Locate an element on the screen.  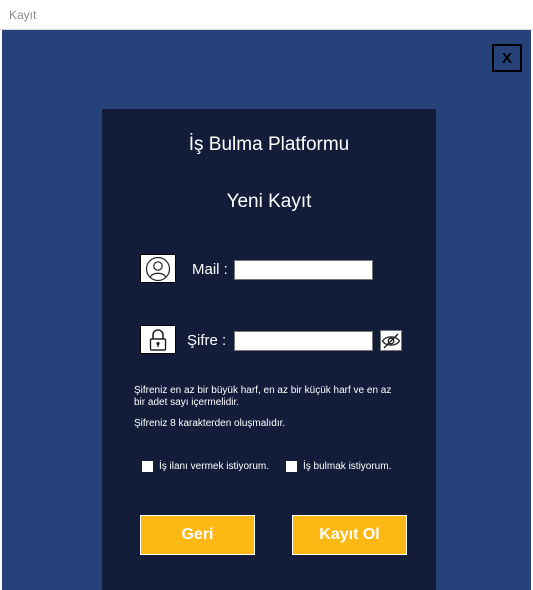
find-job-option: İş bulmak istiyorum. is located at coordinates (338, 466).